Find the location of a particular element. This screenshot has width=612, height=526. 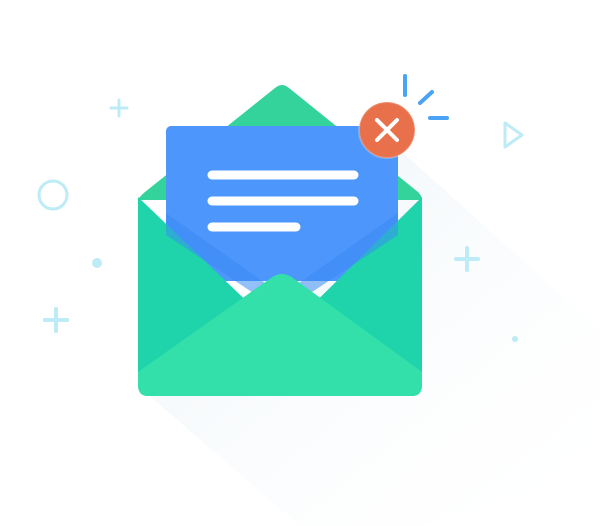

close-icon is located at coordinates (387, 130).